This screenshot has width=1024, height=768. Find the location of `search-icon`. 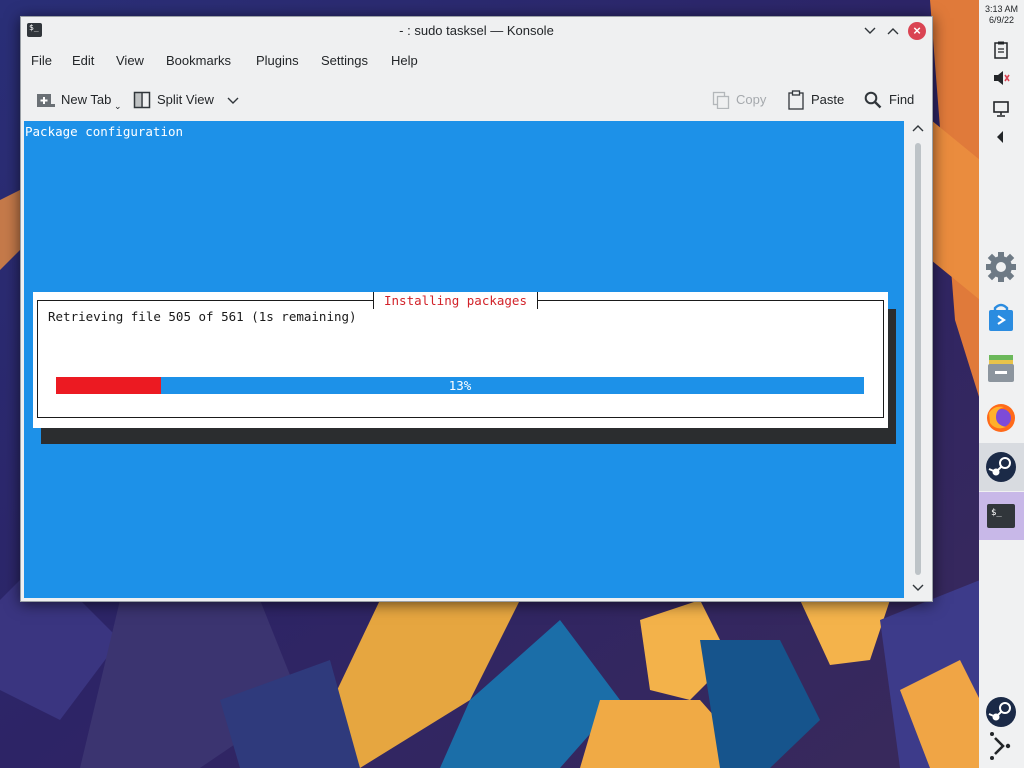

search-icon is located at coordinates (873, 100).